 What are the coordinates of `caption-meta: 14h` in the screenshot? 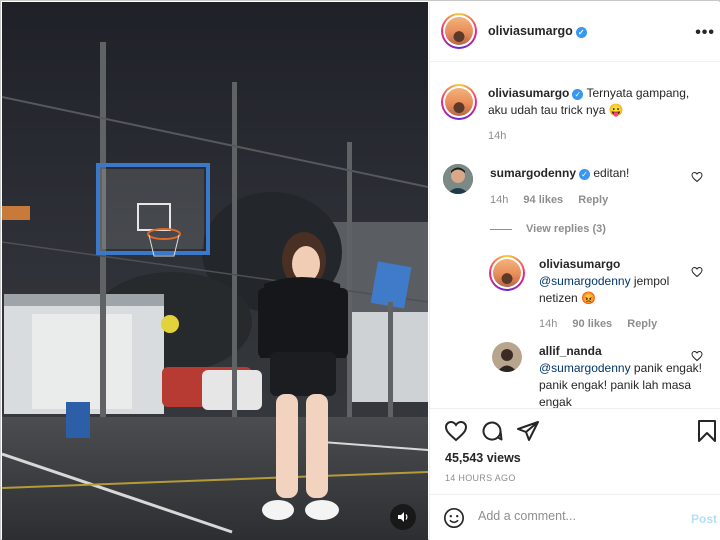 It's located at (503, 136).